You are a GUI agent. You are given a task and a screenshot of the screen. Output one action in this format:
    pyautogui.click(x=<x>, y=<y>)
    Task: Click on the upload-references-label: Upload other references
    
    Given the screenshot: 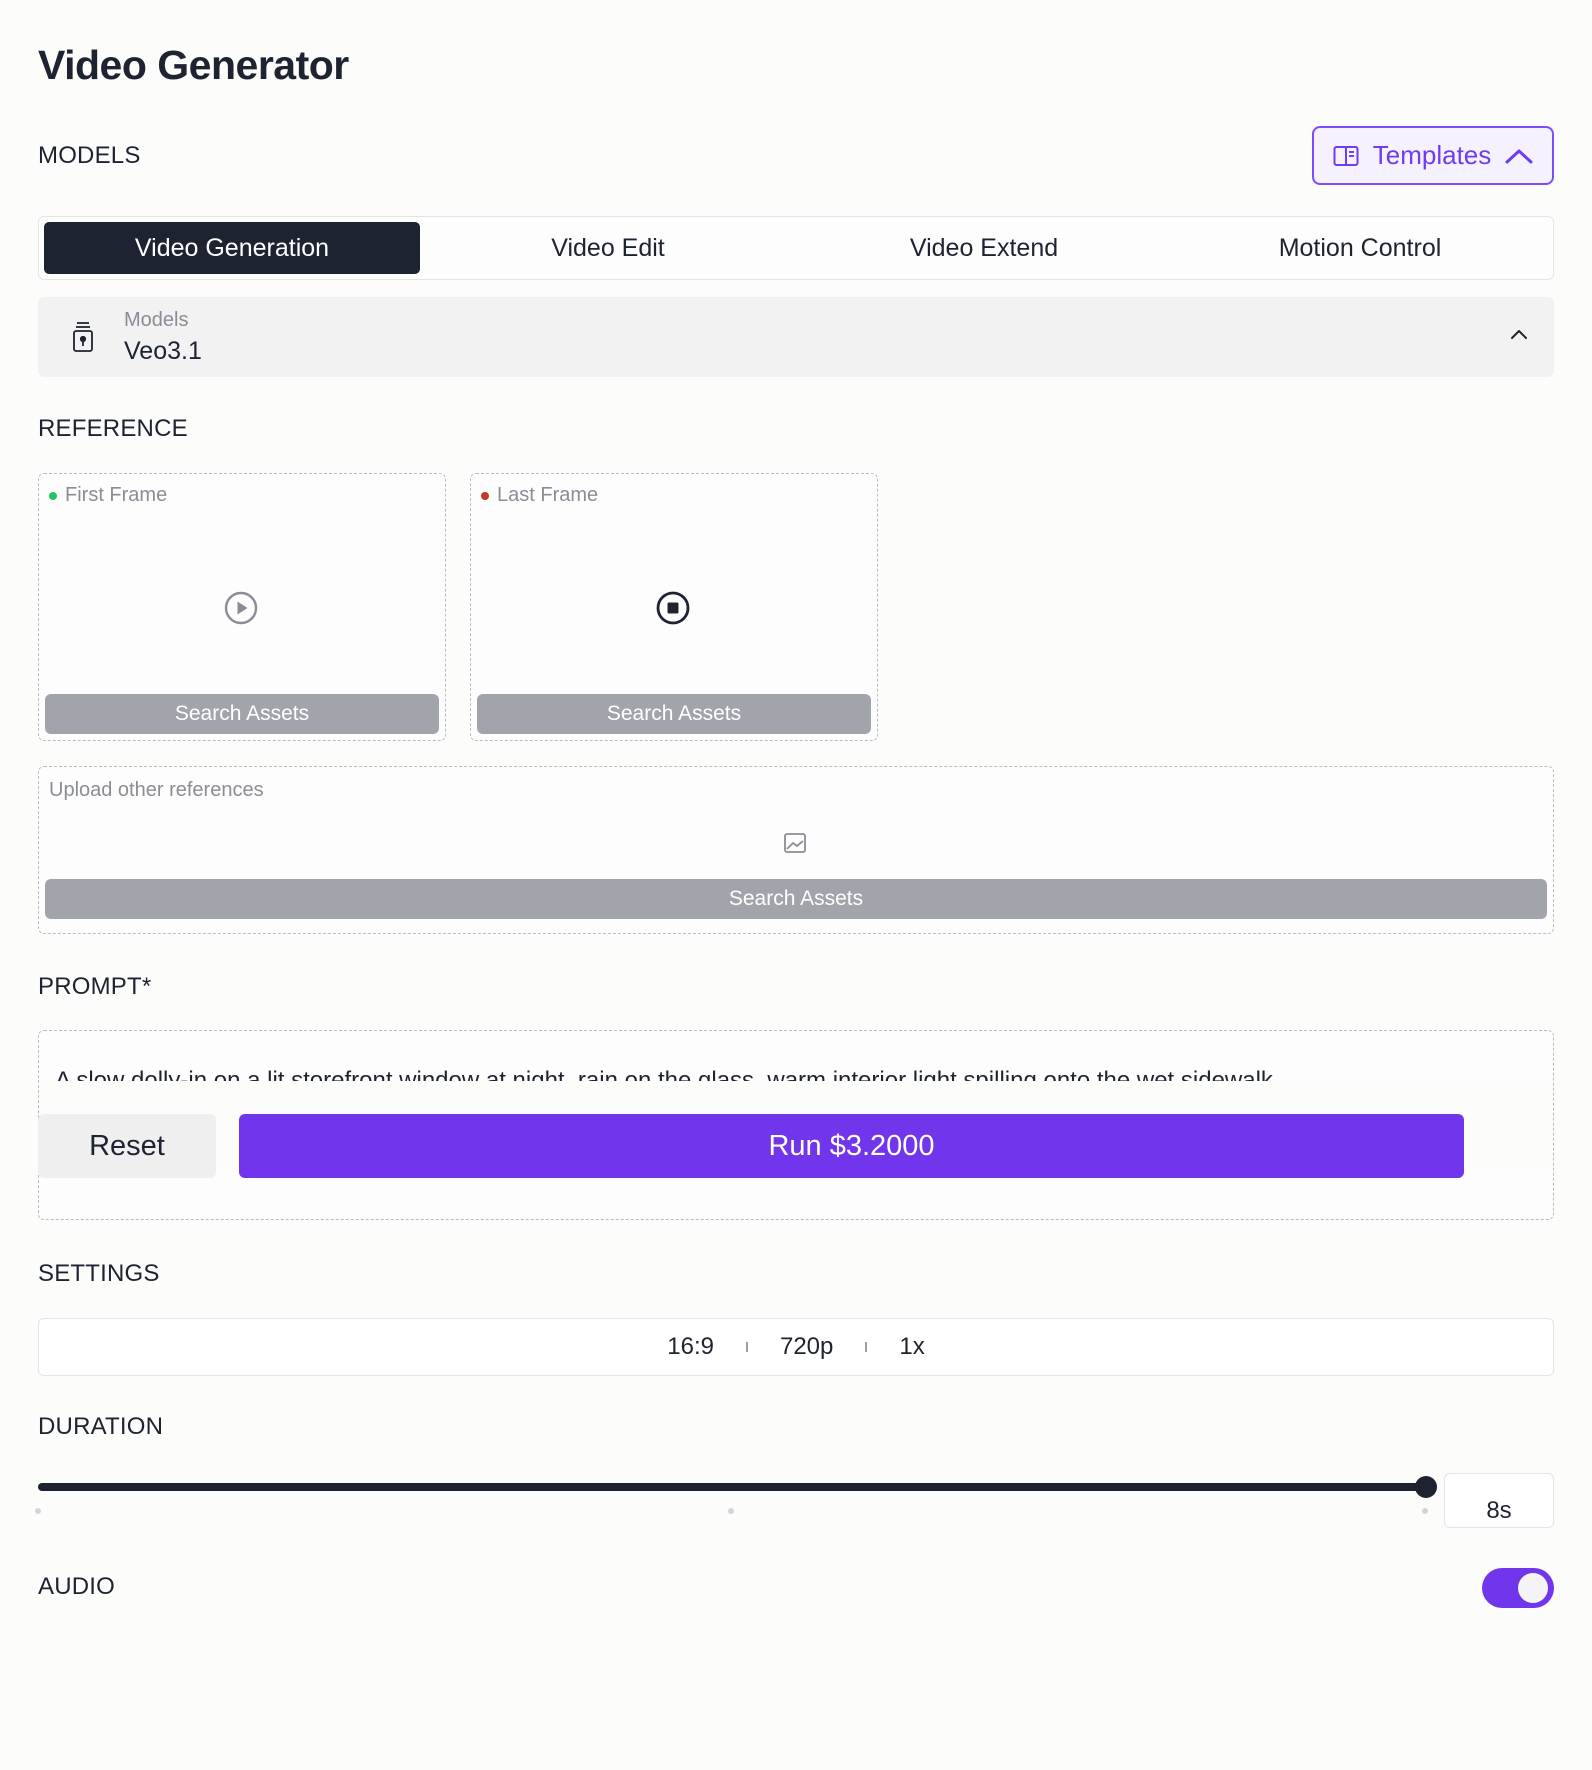 What is the action you would take?
    pyautogui.click(x=156, y=790)
    